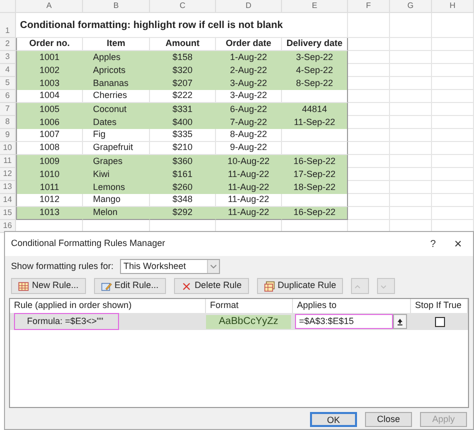  Describe the element at coordinates (170, 266) in the screenshot. I see `scope-dropdown: This Worksheet` at that location.